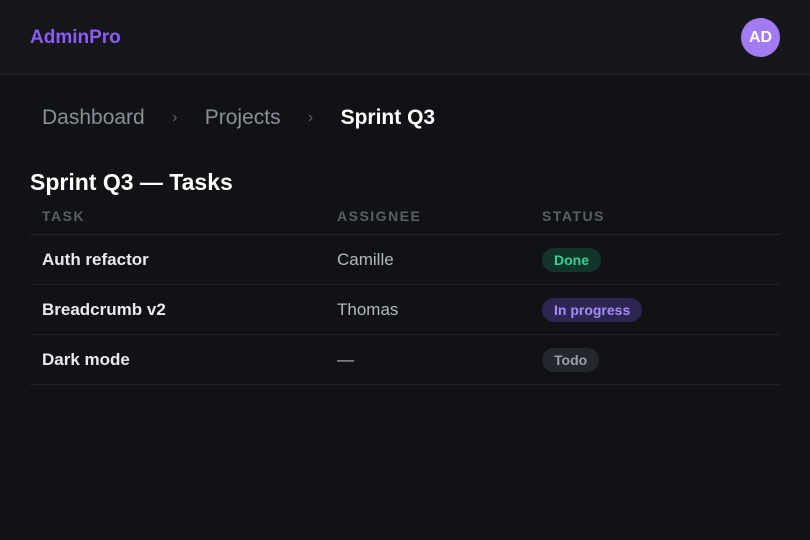  Describe the element at coordinates (75, 38) in the screenshot. I see `brand-logo: AdminPro` at that location.